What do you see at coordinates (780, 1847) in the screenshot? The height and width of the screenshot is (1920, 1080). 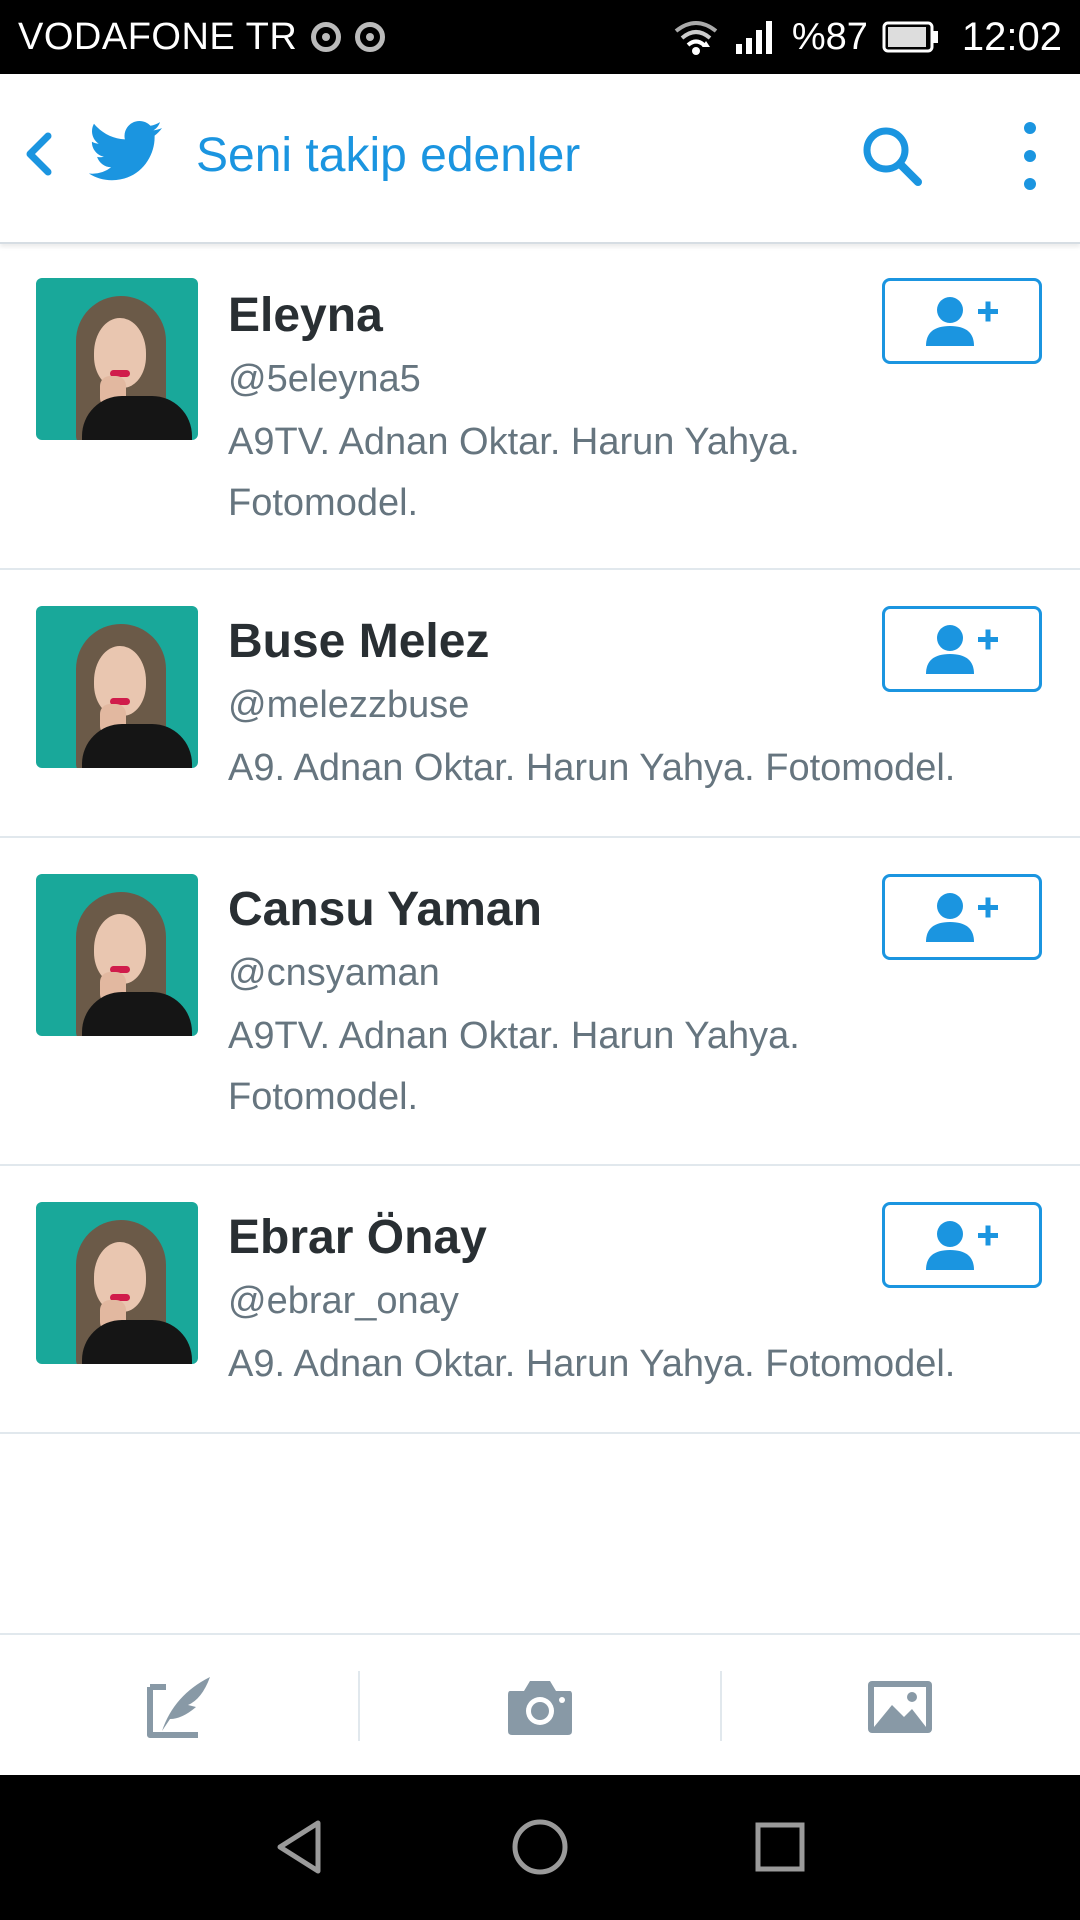 I see `recents-square-icon` at bounding box center [780, 1847].